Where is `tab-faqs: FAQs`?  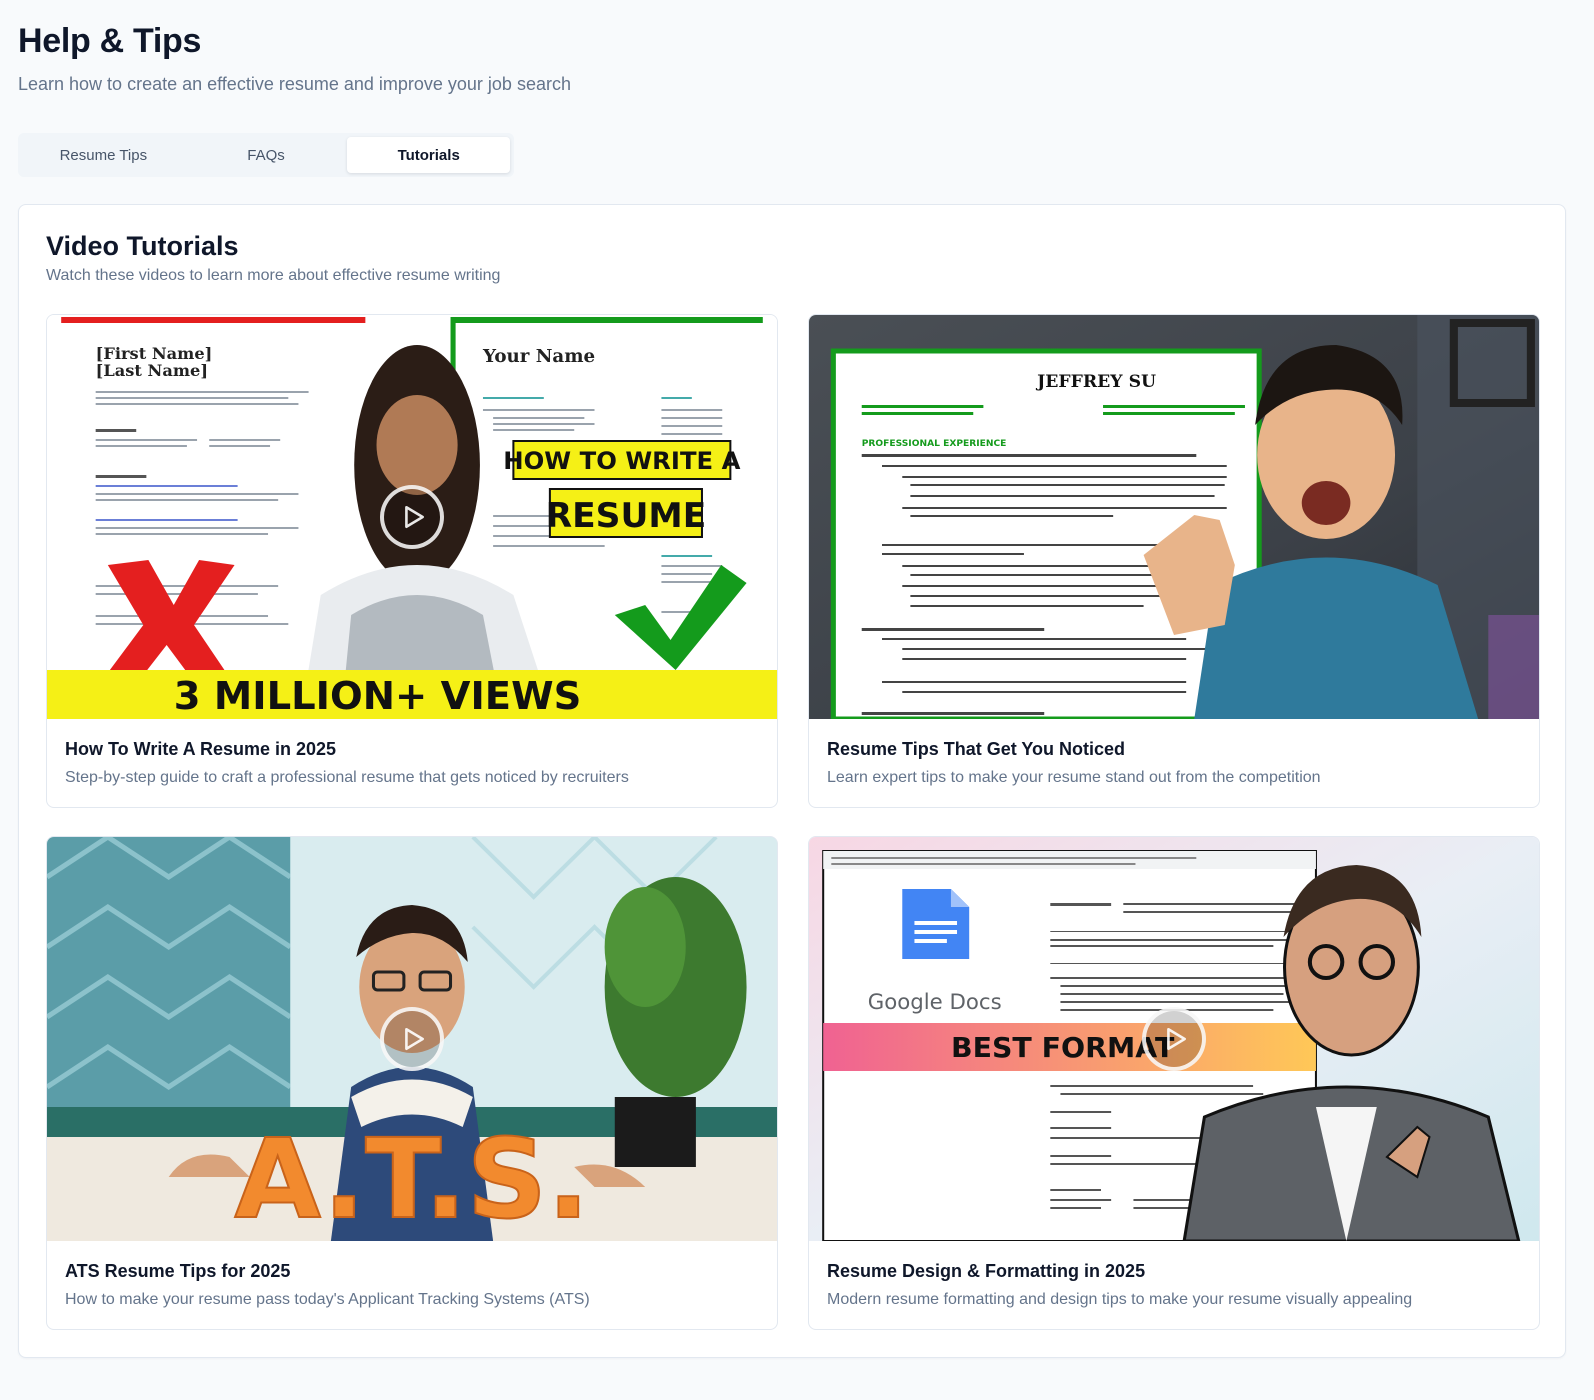
tab-faqs: FAQs is located at coordinates (266, 155).